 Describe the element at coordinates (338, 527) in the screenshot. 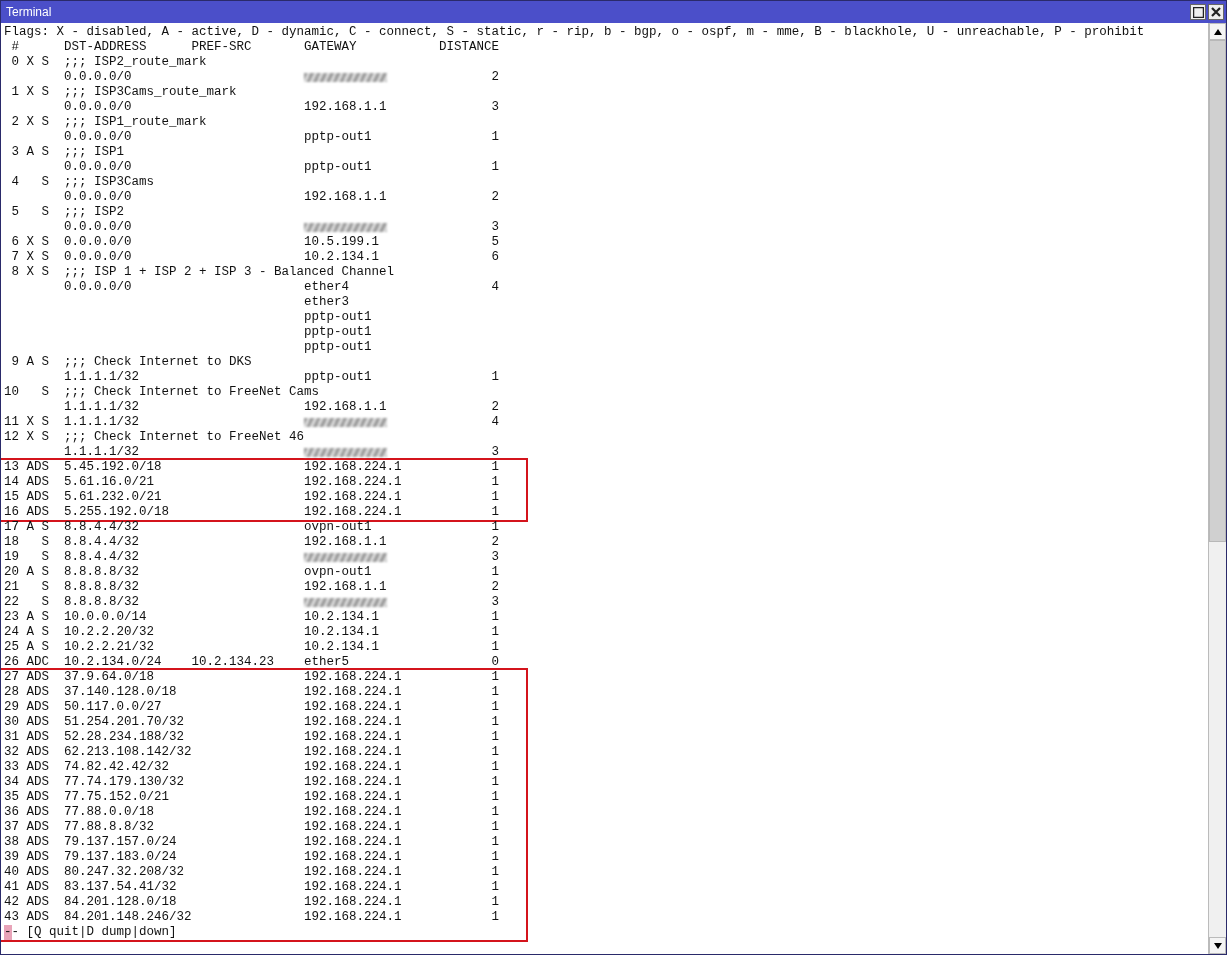

I see `gateway: ovpn-out1` at that location.